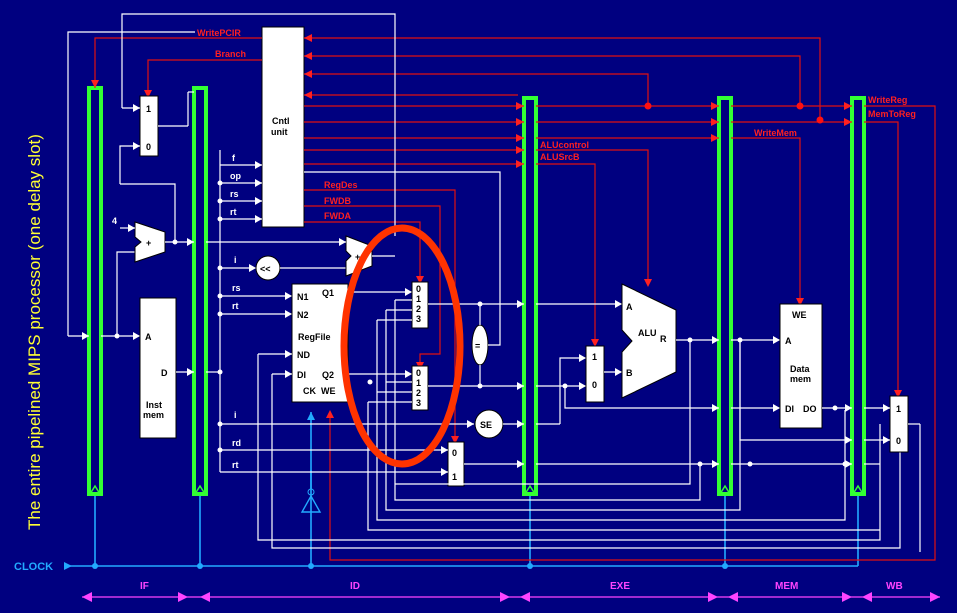  I want to click on svg-text: N2, so click(303, 315).